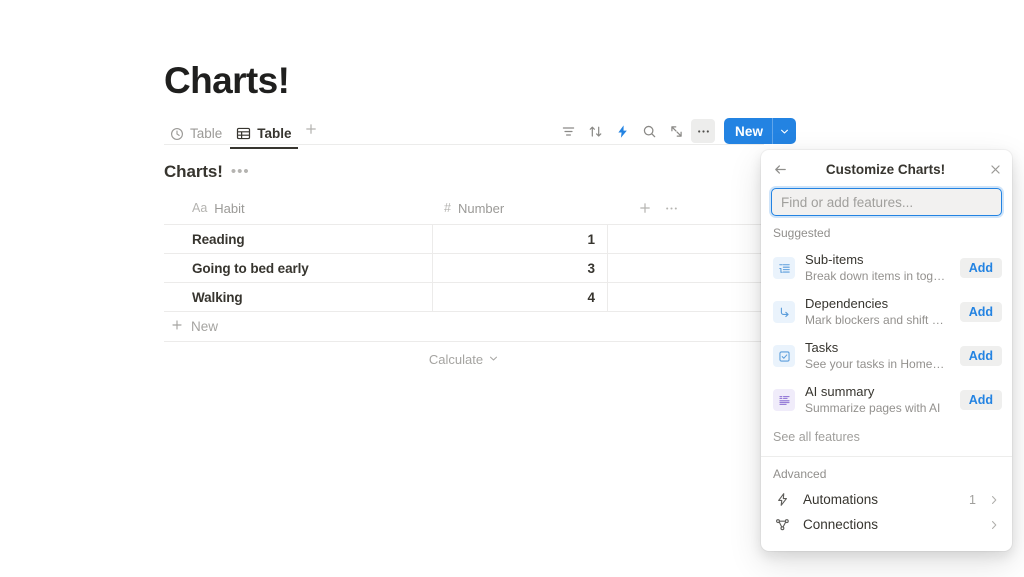 This screenshot has height=577, width=1024. What do you see at coordinates (877, 400) in the screenshot?
I see `feature-text: AI summary Summarize pages with AI` at bounding box center [877, 400].